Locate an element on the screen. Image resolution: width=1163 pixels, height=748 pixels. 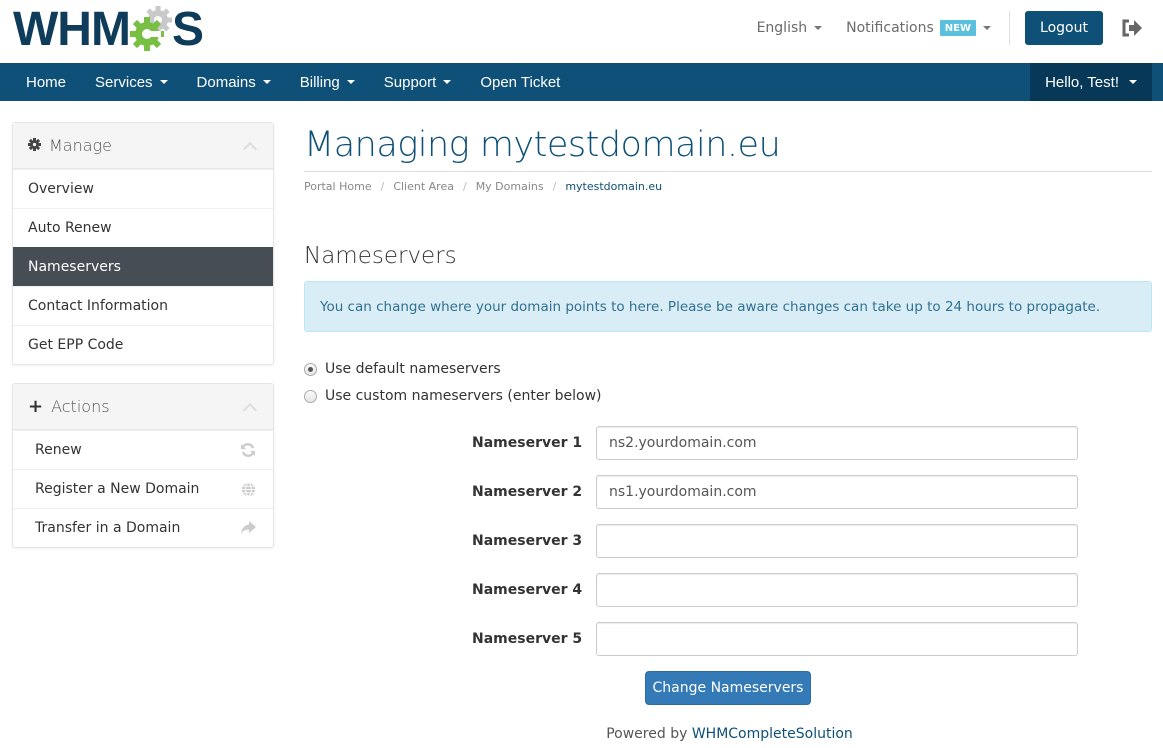
sidebar-item-label: Auto Renew is located at coordinates (70, 228).